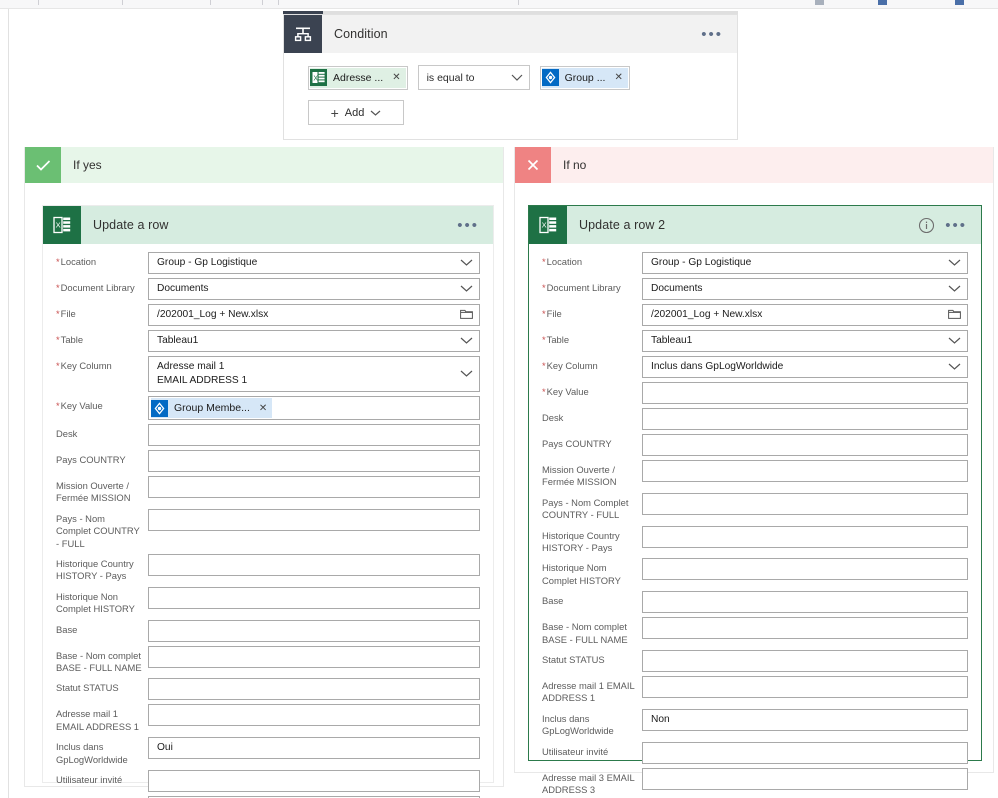 This screenshot has width=998, height=798. What do you see at coordinates (8, 403) in the screenshot?
I see `canvas-left-rule` at bounding box center [8, 403].